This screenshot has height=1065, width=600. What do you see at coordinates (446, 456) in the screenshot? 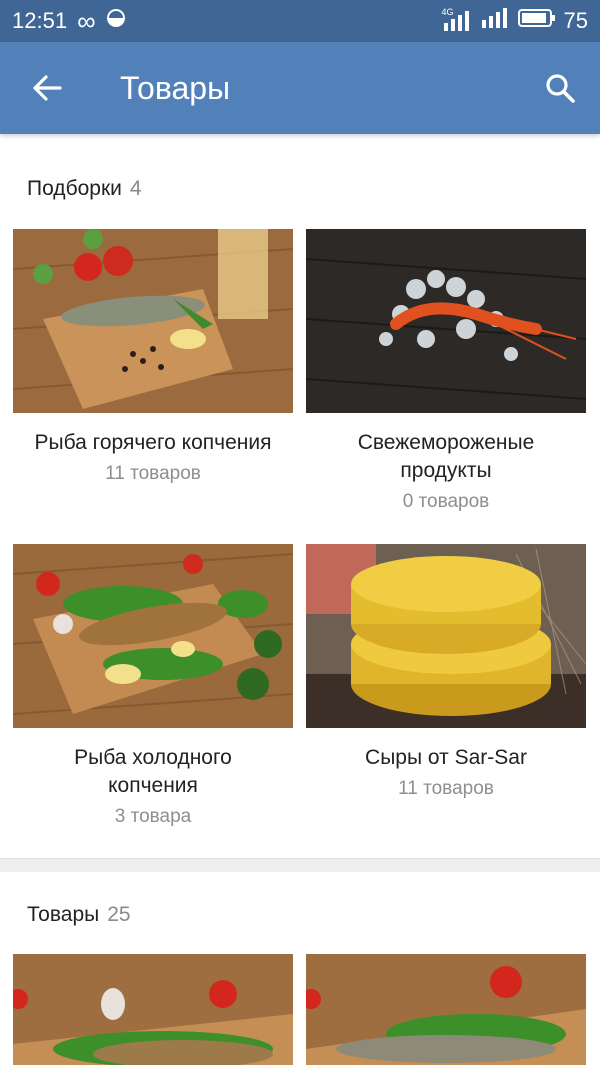
I see `collection-name: Свежемороженые продукты` at bounding box center [446, 456].